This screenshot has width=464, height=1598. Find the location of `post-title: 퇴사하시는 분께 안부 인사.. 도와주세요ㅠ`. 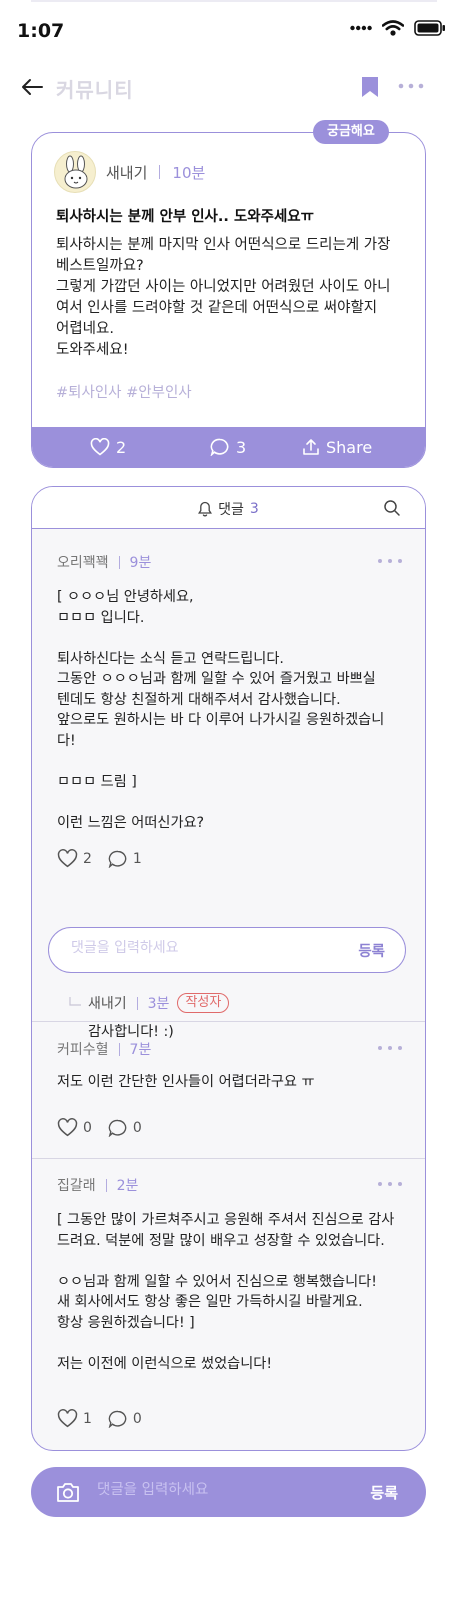

post-title: 퇴사하시는 분께 안부 인사.. 도와주세요ㅠ is located at coordinates (185, 217).